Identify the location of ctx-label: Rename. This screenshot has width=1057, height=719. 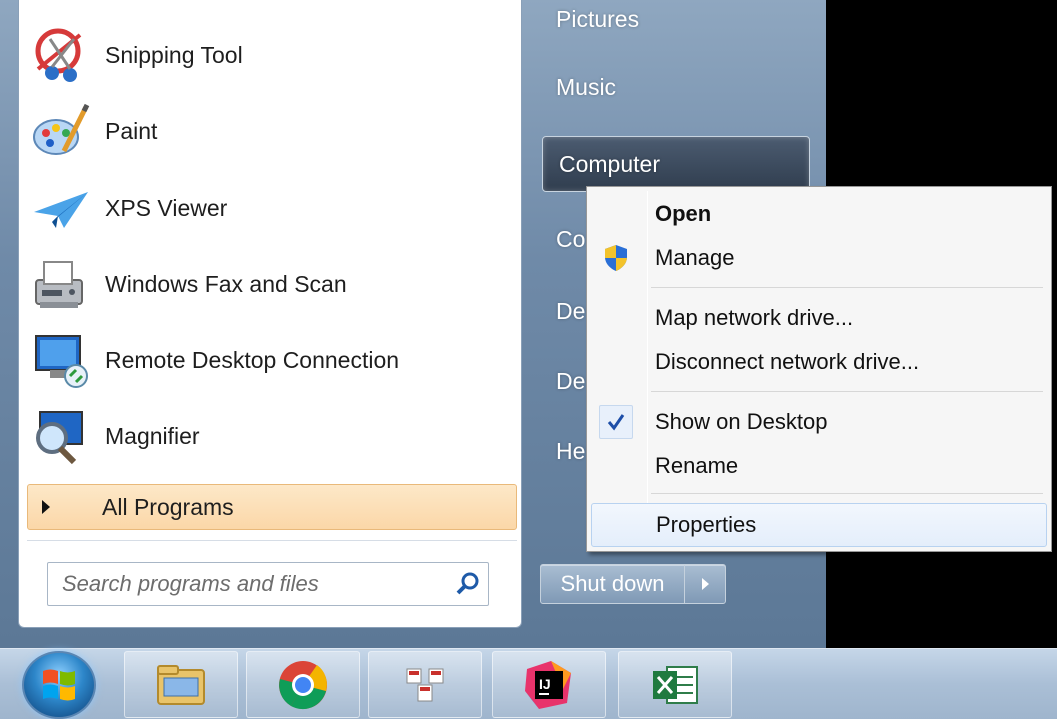
(697, 465).